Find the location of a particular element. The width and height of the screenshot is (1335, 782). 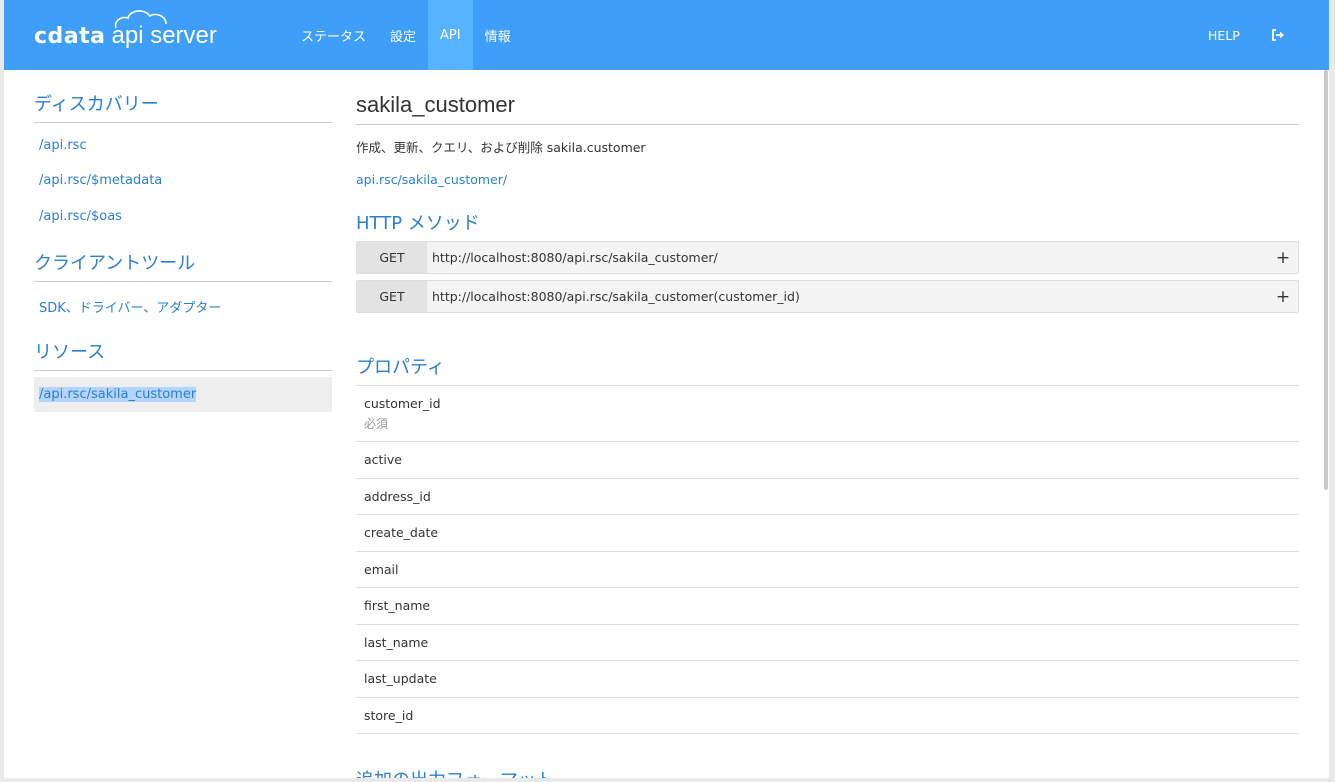

nav-settings-label: 設定 is located at coordinates (403, 37).